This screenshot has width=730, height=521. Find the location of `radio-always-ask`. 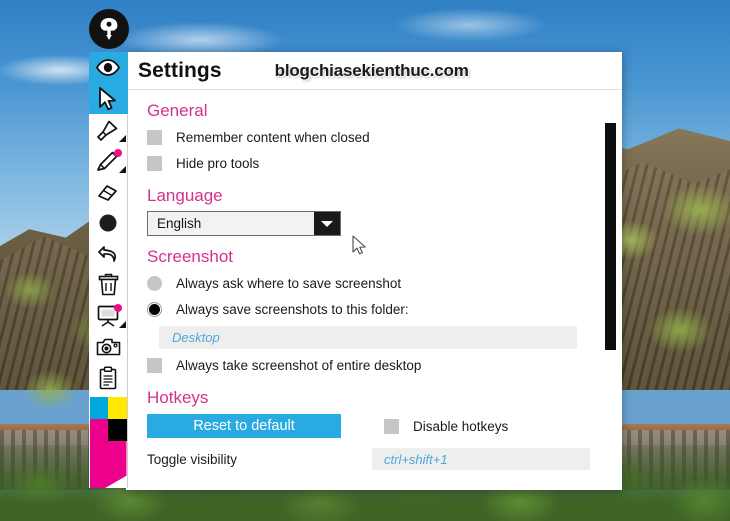

radio-always-ask is located at coordinates (154, 283).